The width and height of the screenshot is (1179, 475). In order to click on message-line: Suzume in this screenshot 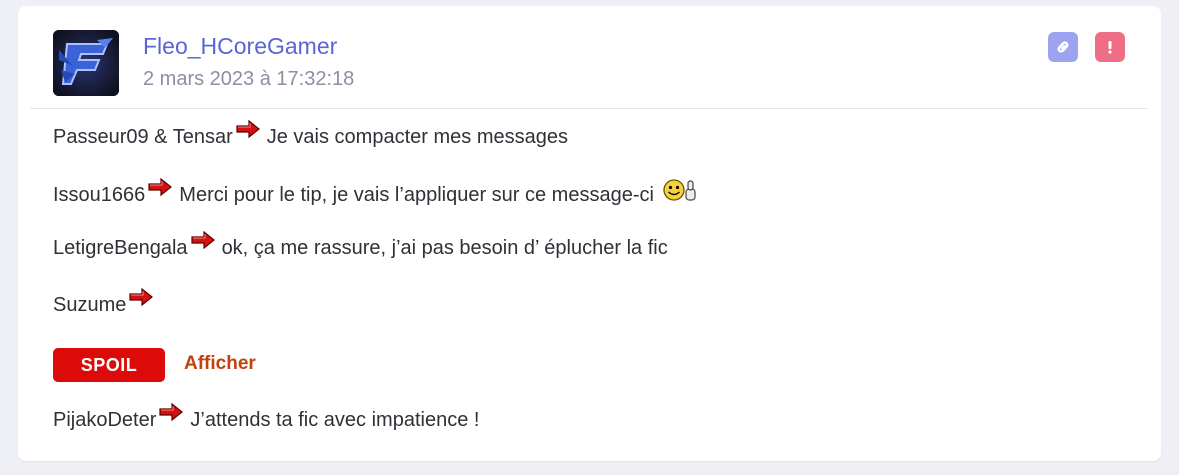, I will do `click(106, 302)`.